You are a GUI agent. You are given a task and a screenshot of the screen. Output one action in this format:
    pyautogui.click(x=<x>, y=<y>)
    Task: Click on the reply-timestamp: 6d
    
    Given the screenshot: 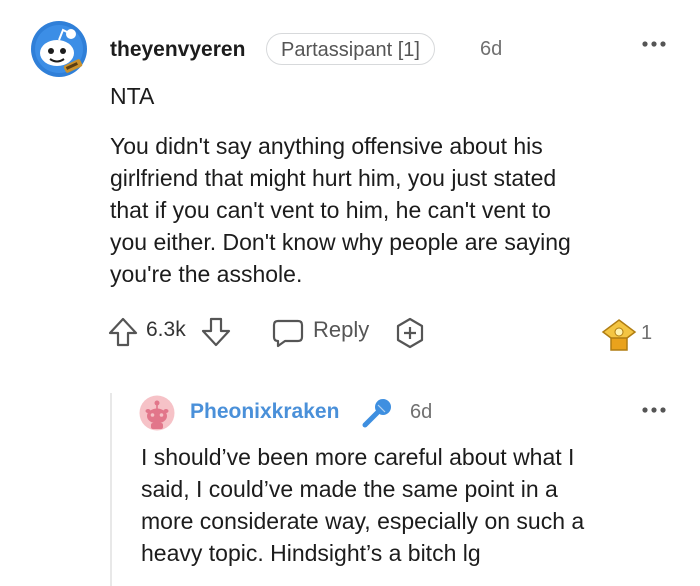 What is the action you would take?
    pyautogui.click(x=421, y=412)
    